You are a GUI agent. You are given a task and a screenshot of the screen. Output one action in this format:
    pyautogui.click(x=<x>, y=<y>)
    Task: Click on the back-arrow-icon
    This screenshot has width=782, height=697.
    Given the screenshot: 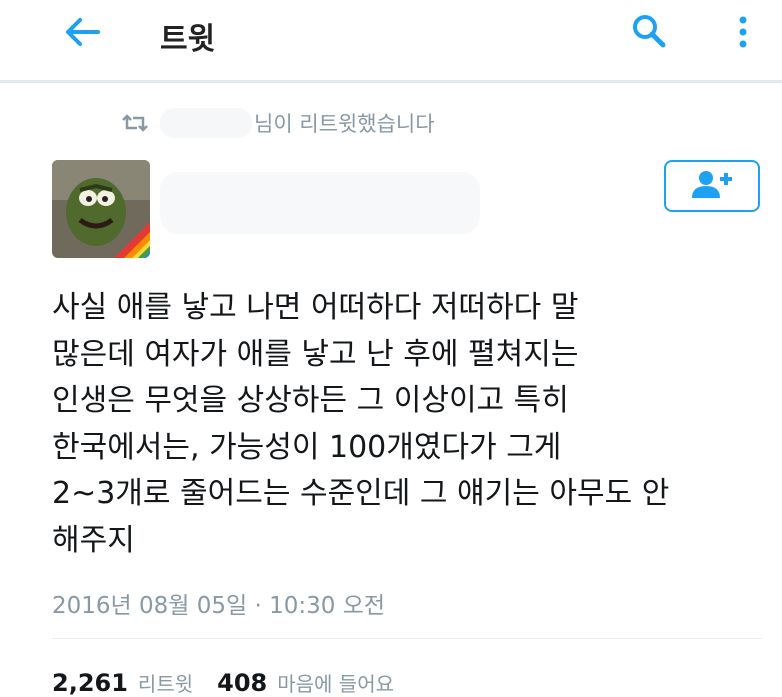 What is the action you would take?
    pyautogui.click(x=82, y=32)
    